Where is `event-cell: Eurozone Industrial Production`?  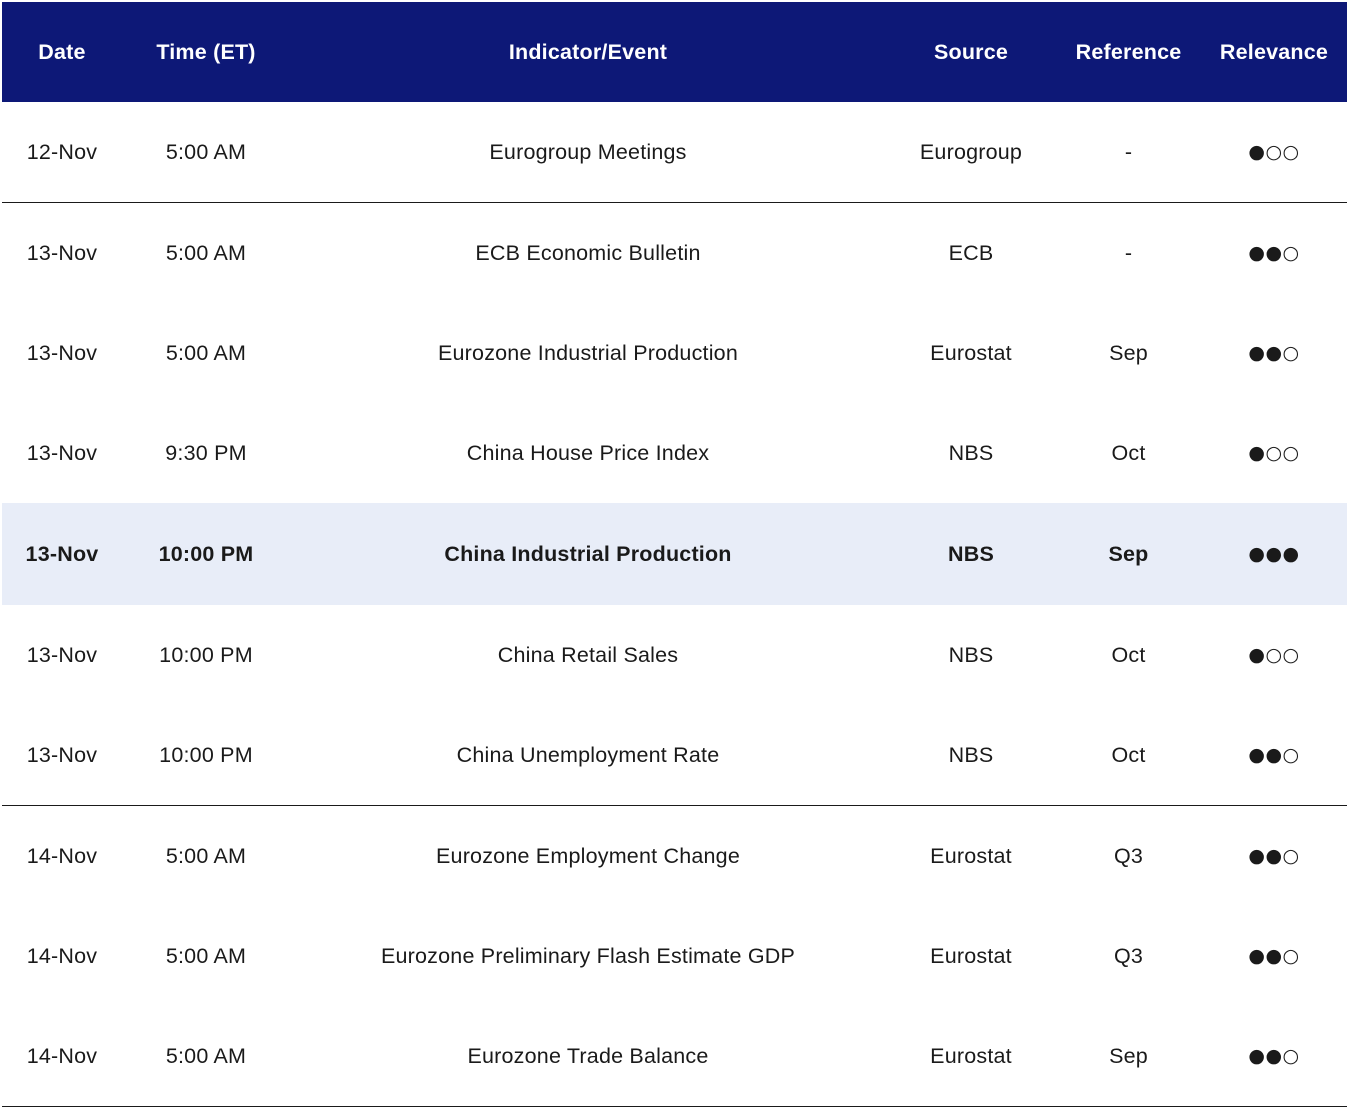 event-cell: Eurozone Industrial Production is located at coordinates (587, 352).